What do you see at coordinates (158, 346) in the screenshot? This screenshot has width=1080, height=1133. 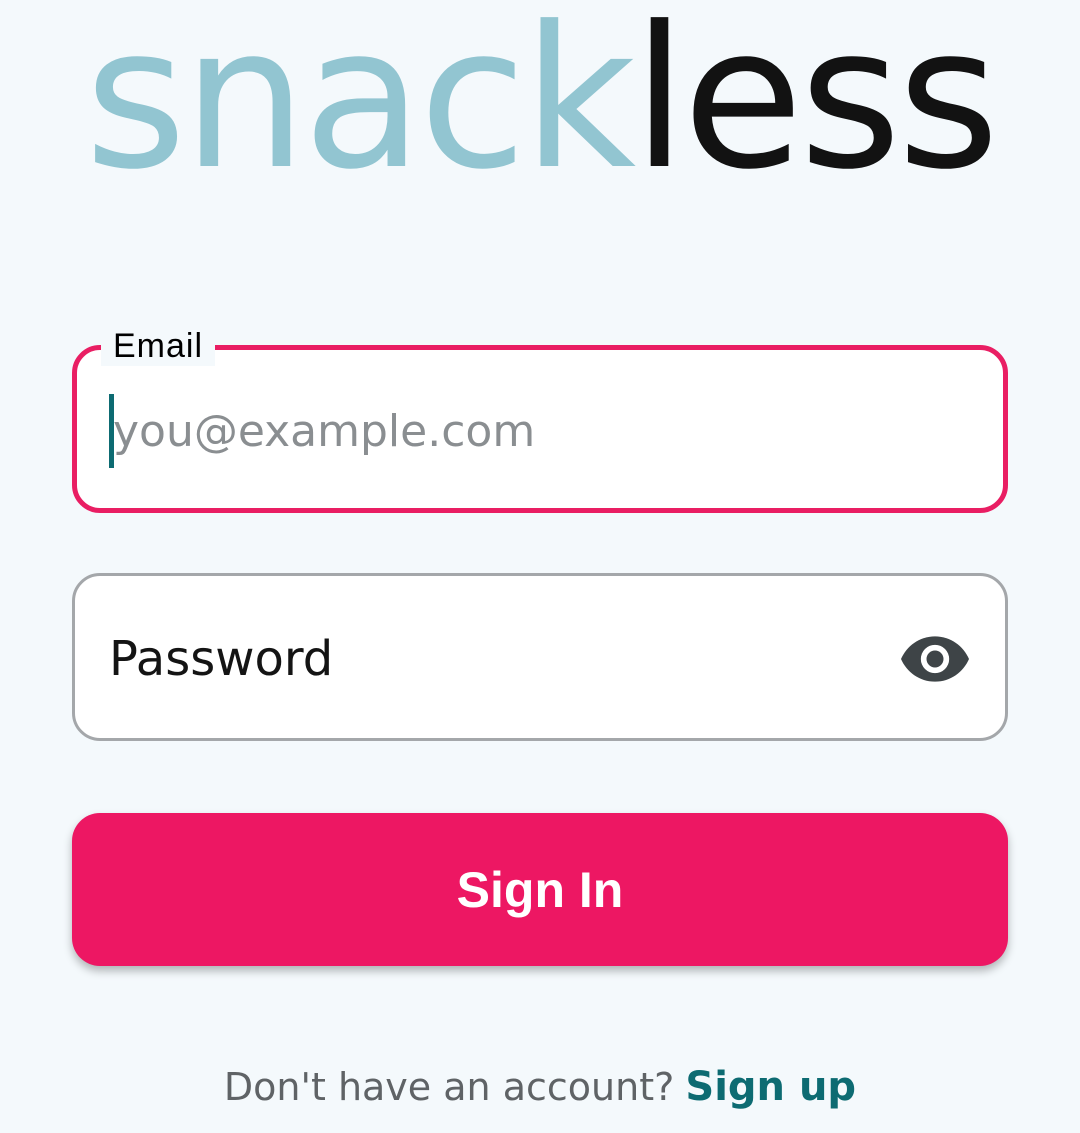 I see `email-label: Email` at bounding box center [158, 346].